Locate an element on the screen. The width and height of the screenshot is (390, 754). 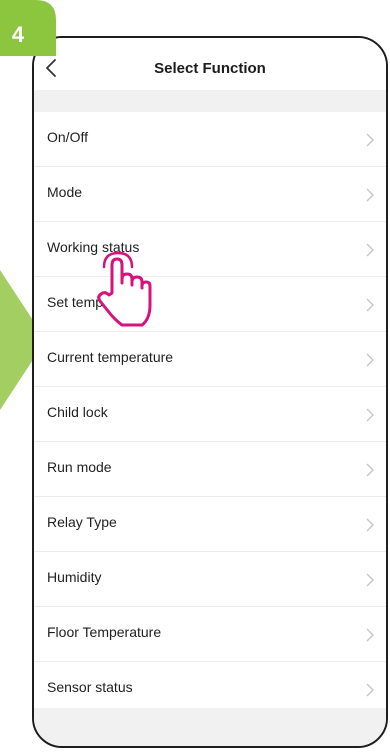
page-title: Select Function is located at coordinates (210, 68).